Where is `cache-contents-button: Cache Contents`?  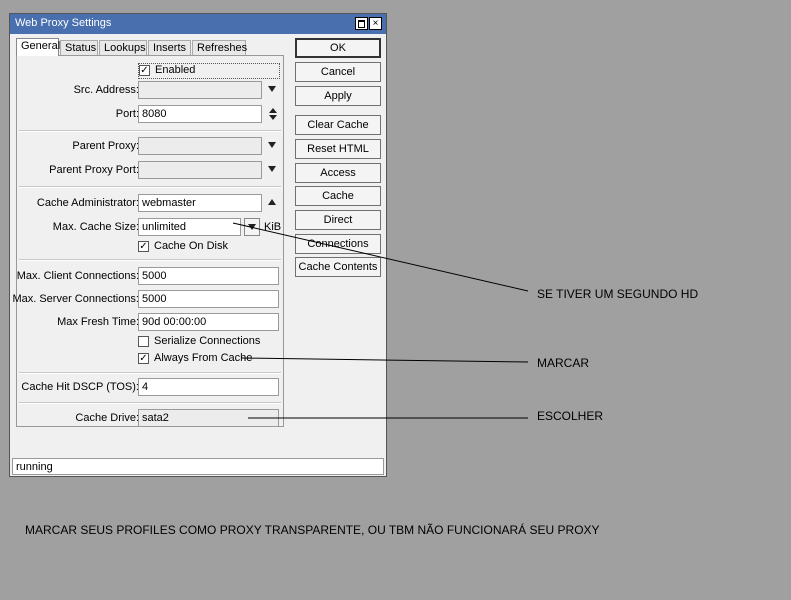
cache-contents-button: Cache Contents is located at coordinates (338, 267).